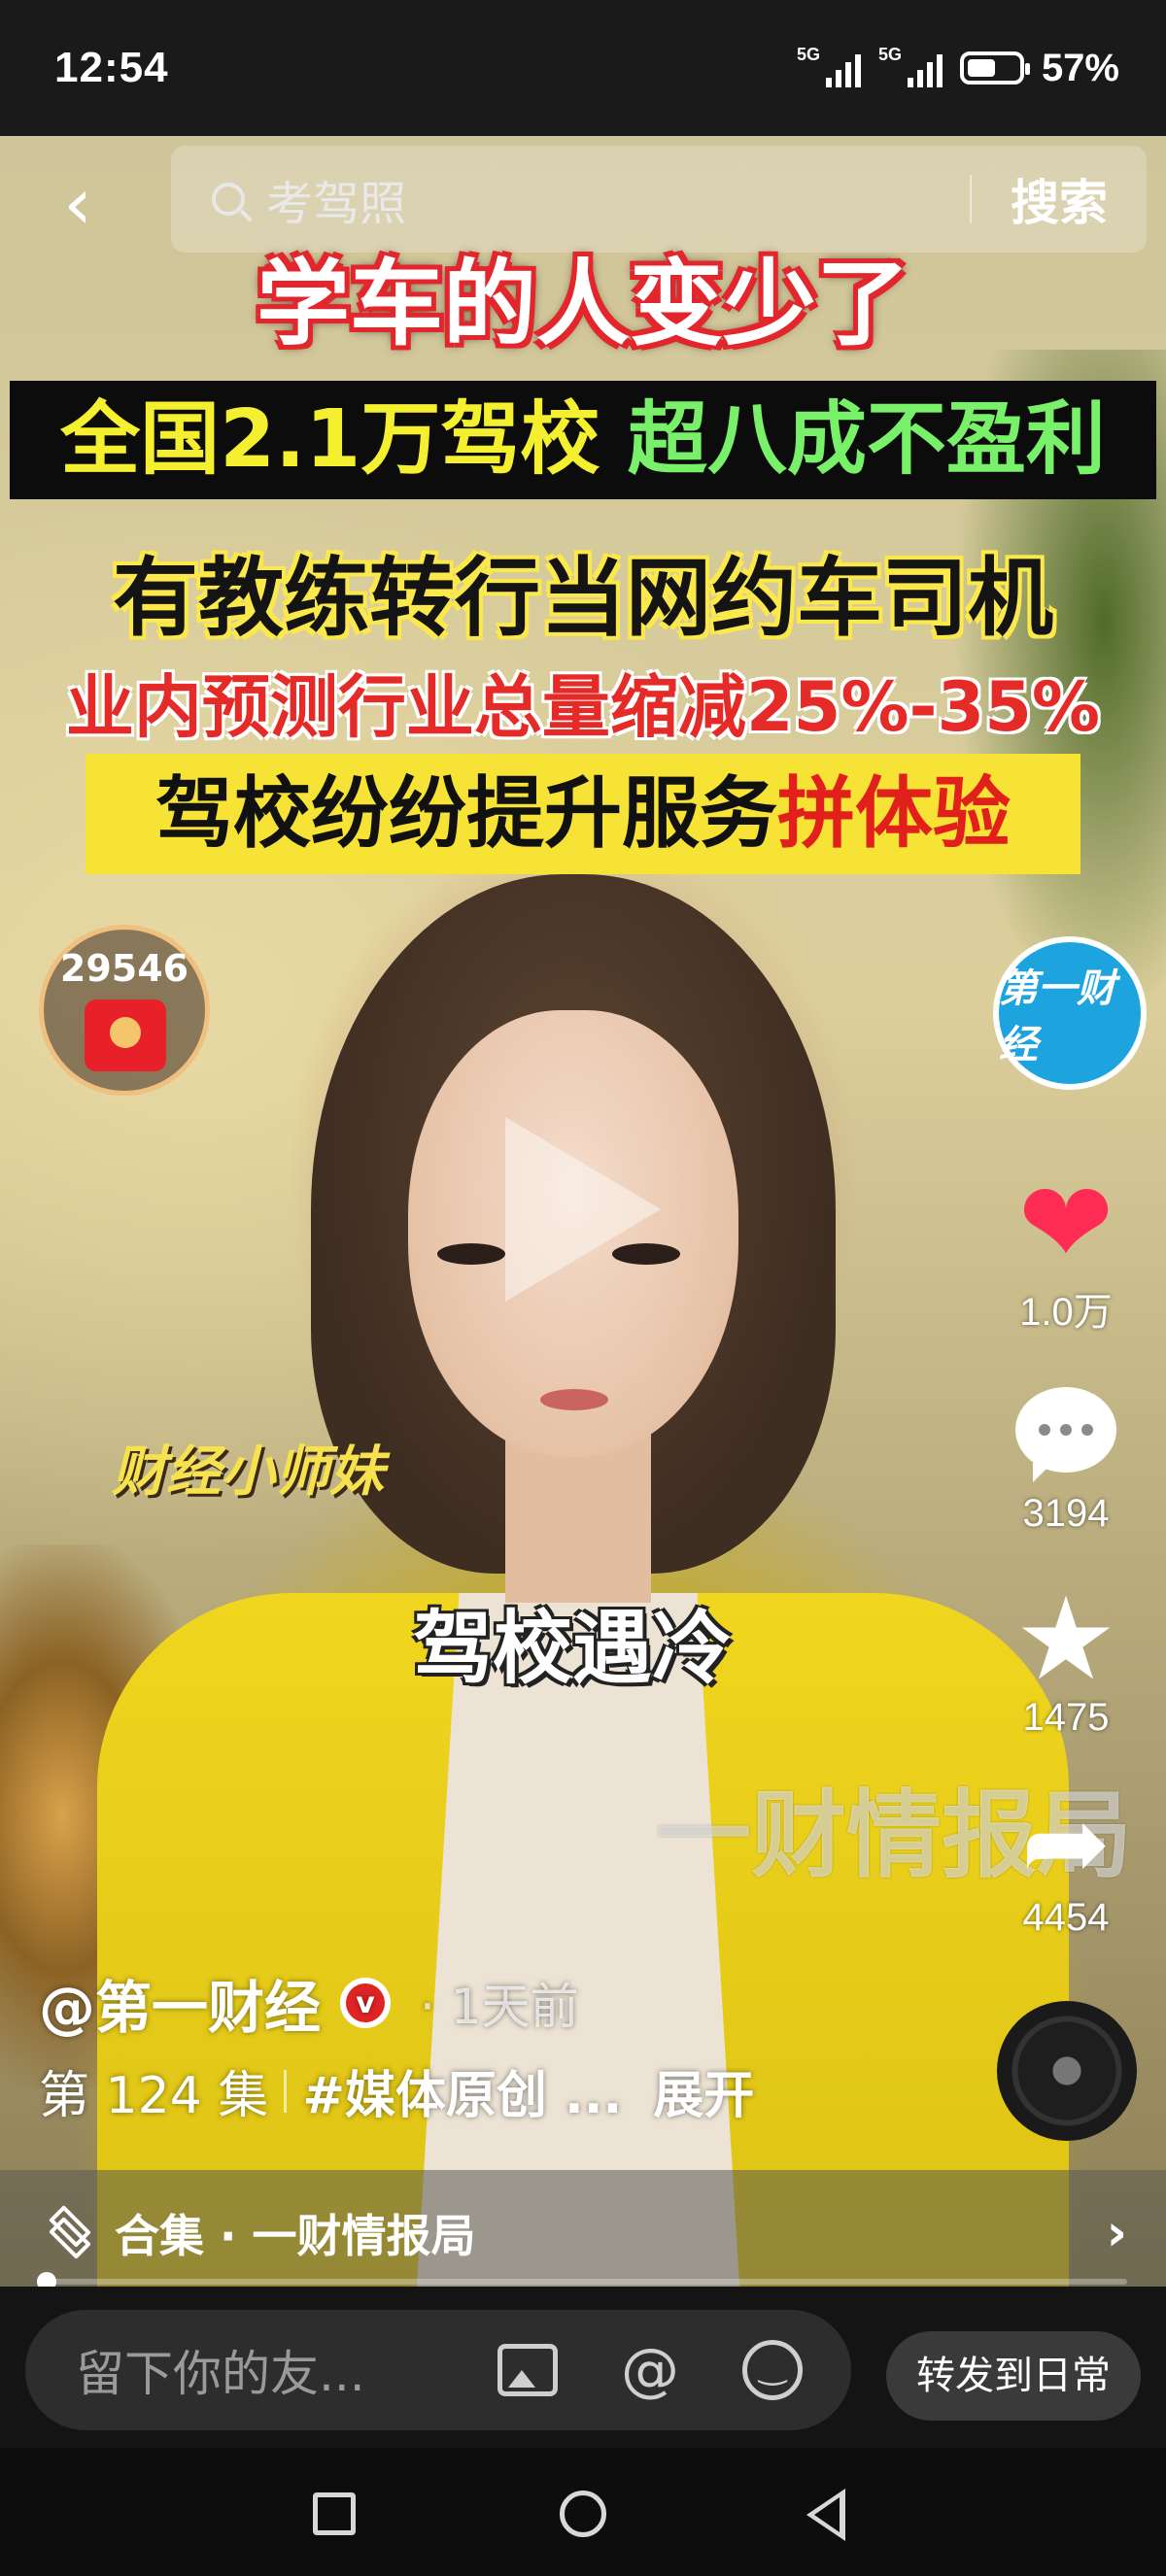 The width and height of the screenshot is (1166, 2576). I want to click on red-packet-count: 29546, so click(124, 968).